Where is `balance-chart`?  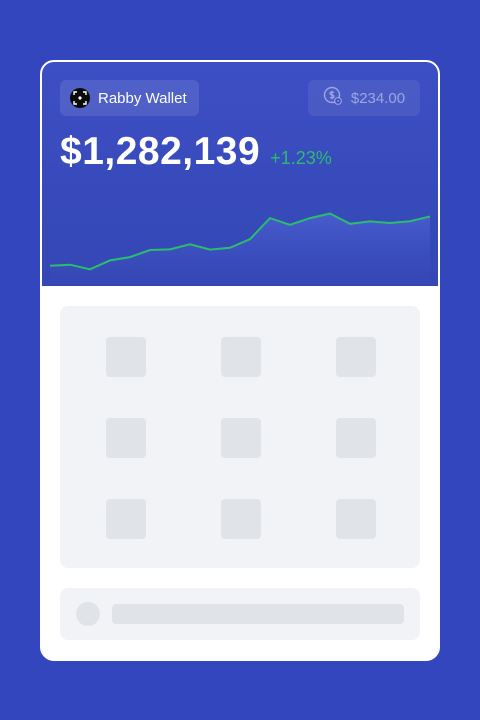 balance-chart is located at coordinates (240, 249).